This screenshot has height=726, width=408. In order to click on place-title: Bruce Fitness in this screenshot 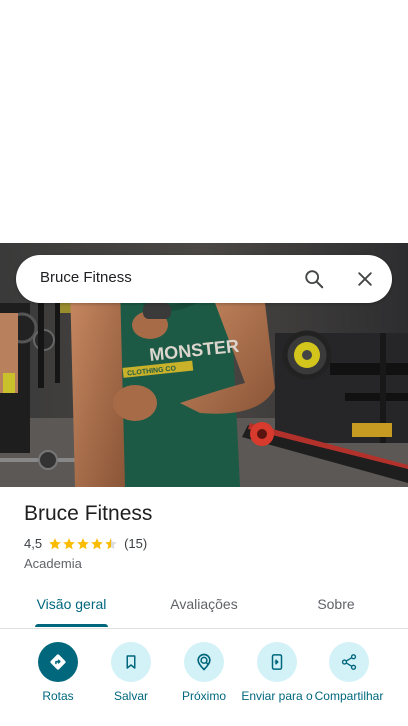, I will do `click(88, 513)`.